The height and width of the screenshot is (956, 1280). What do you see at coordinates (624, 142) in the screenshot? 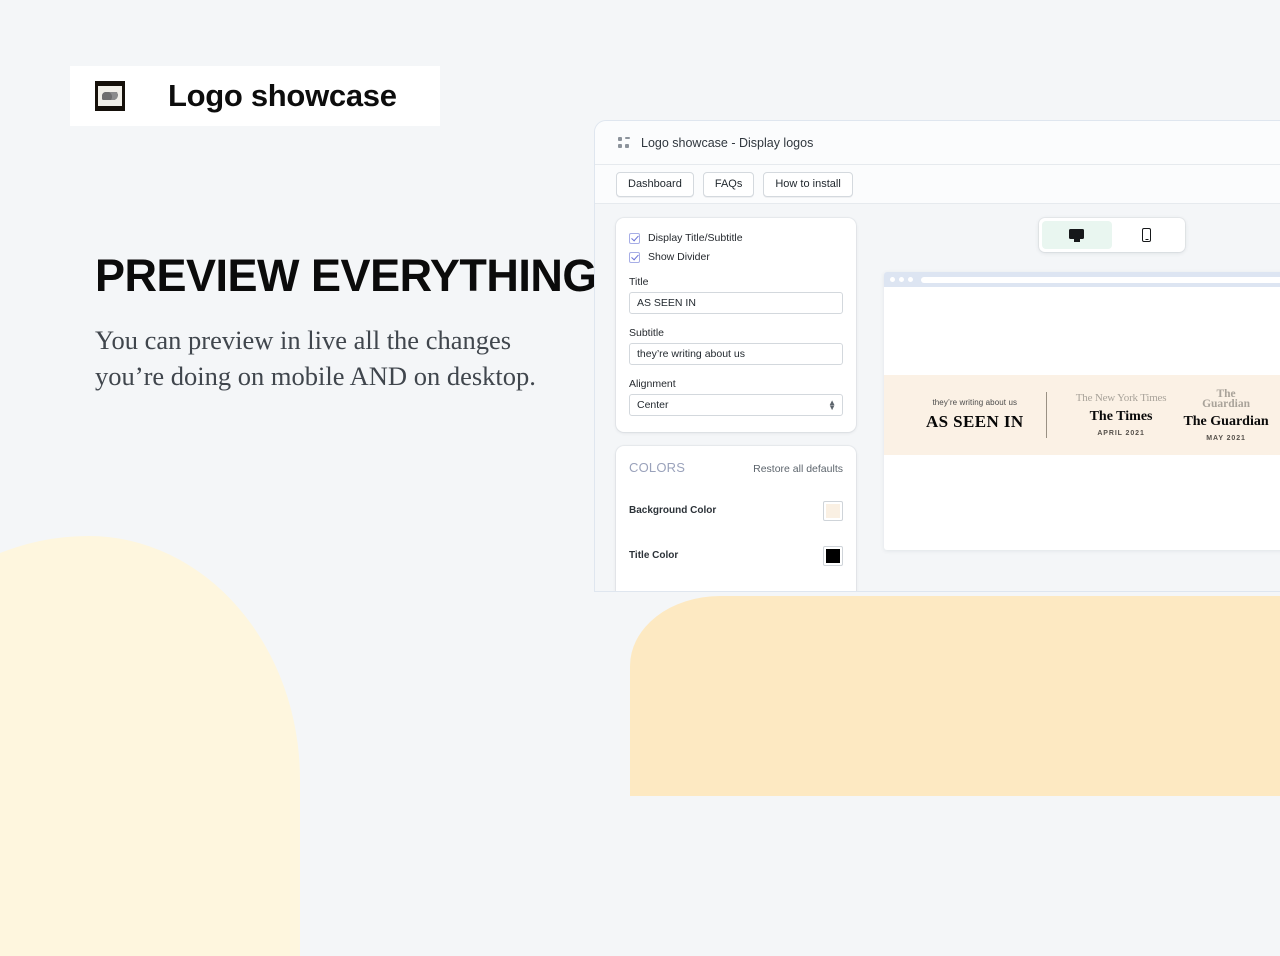
I see `grid-apps-icon` at bounding box center [624, 142].